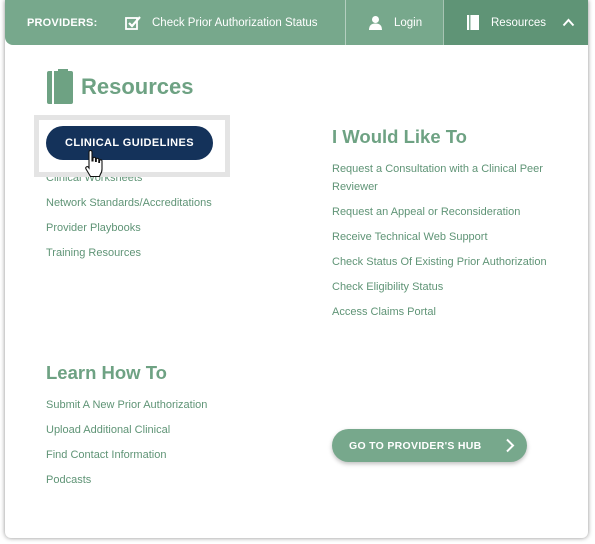 Image resolution: width=595 pixels, height=544 pixels. I want to click on learn-link-podcasts: Podcasts, so click(68, 480).